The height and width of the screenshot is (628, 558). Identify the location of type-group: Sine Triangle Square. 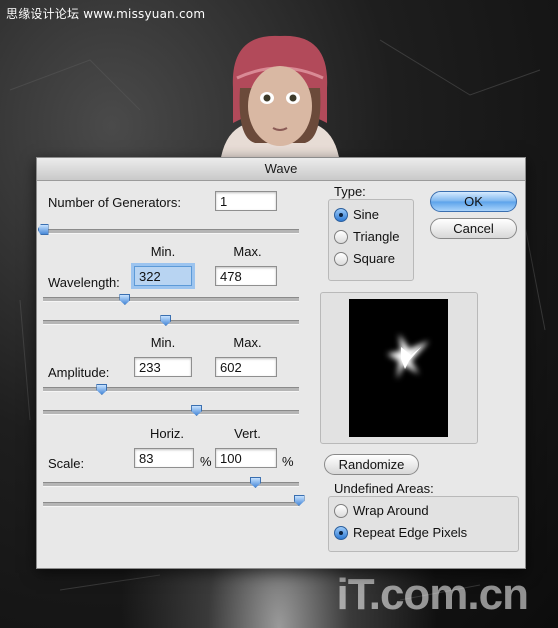
(371, 240).